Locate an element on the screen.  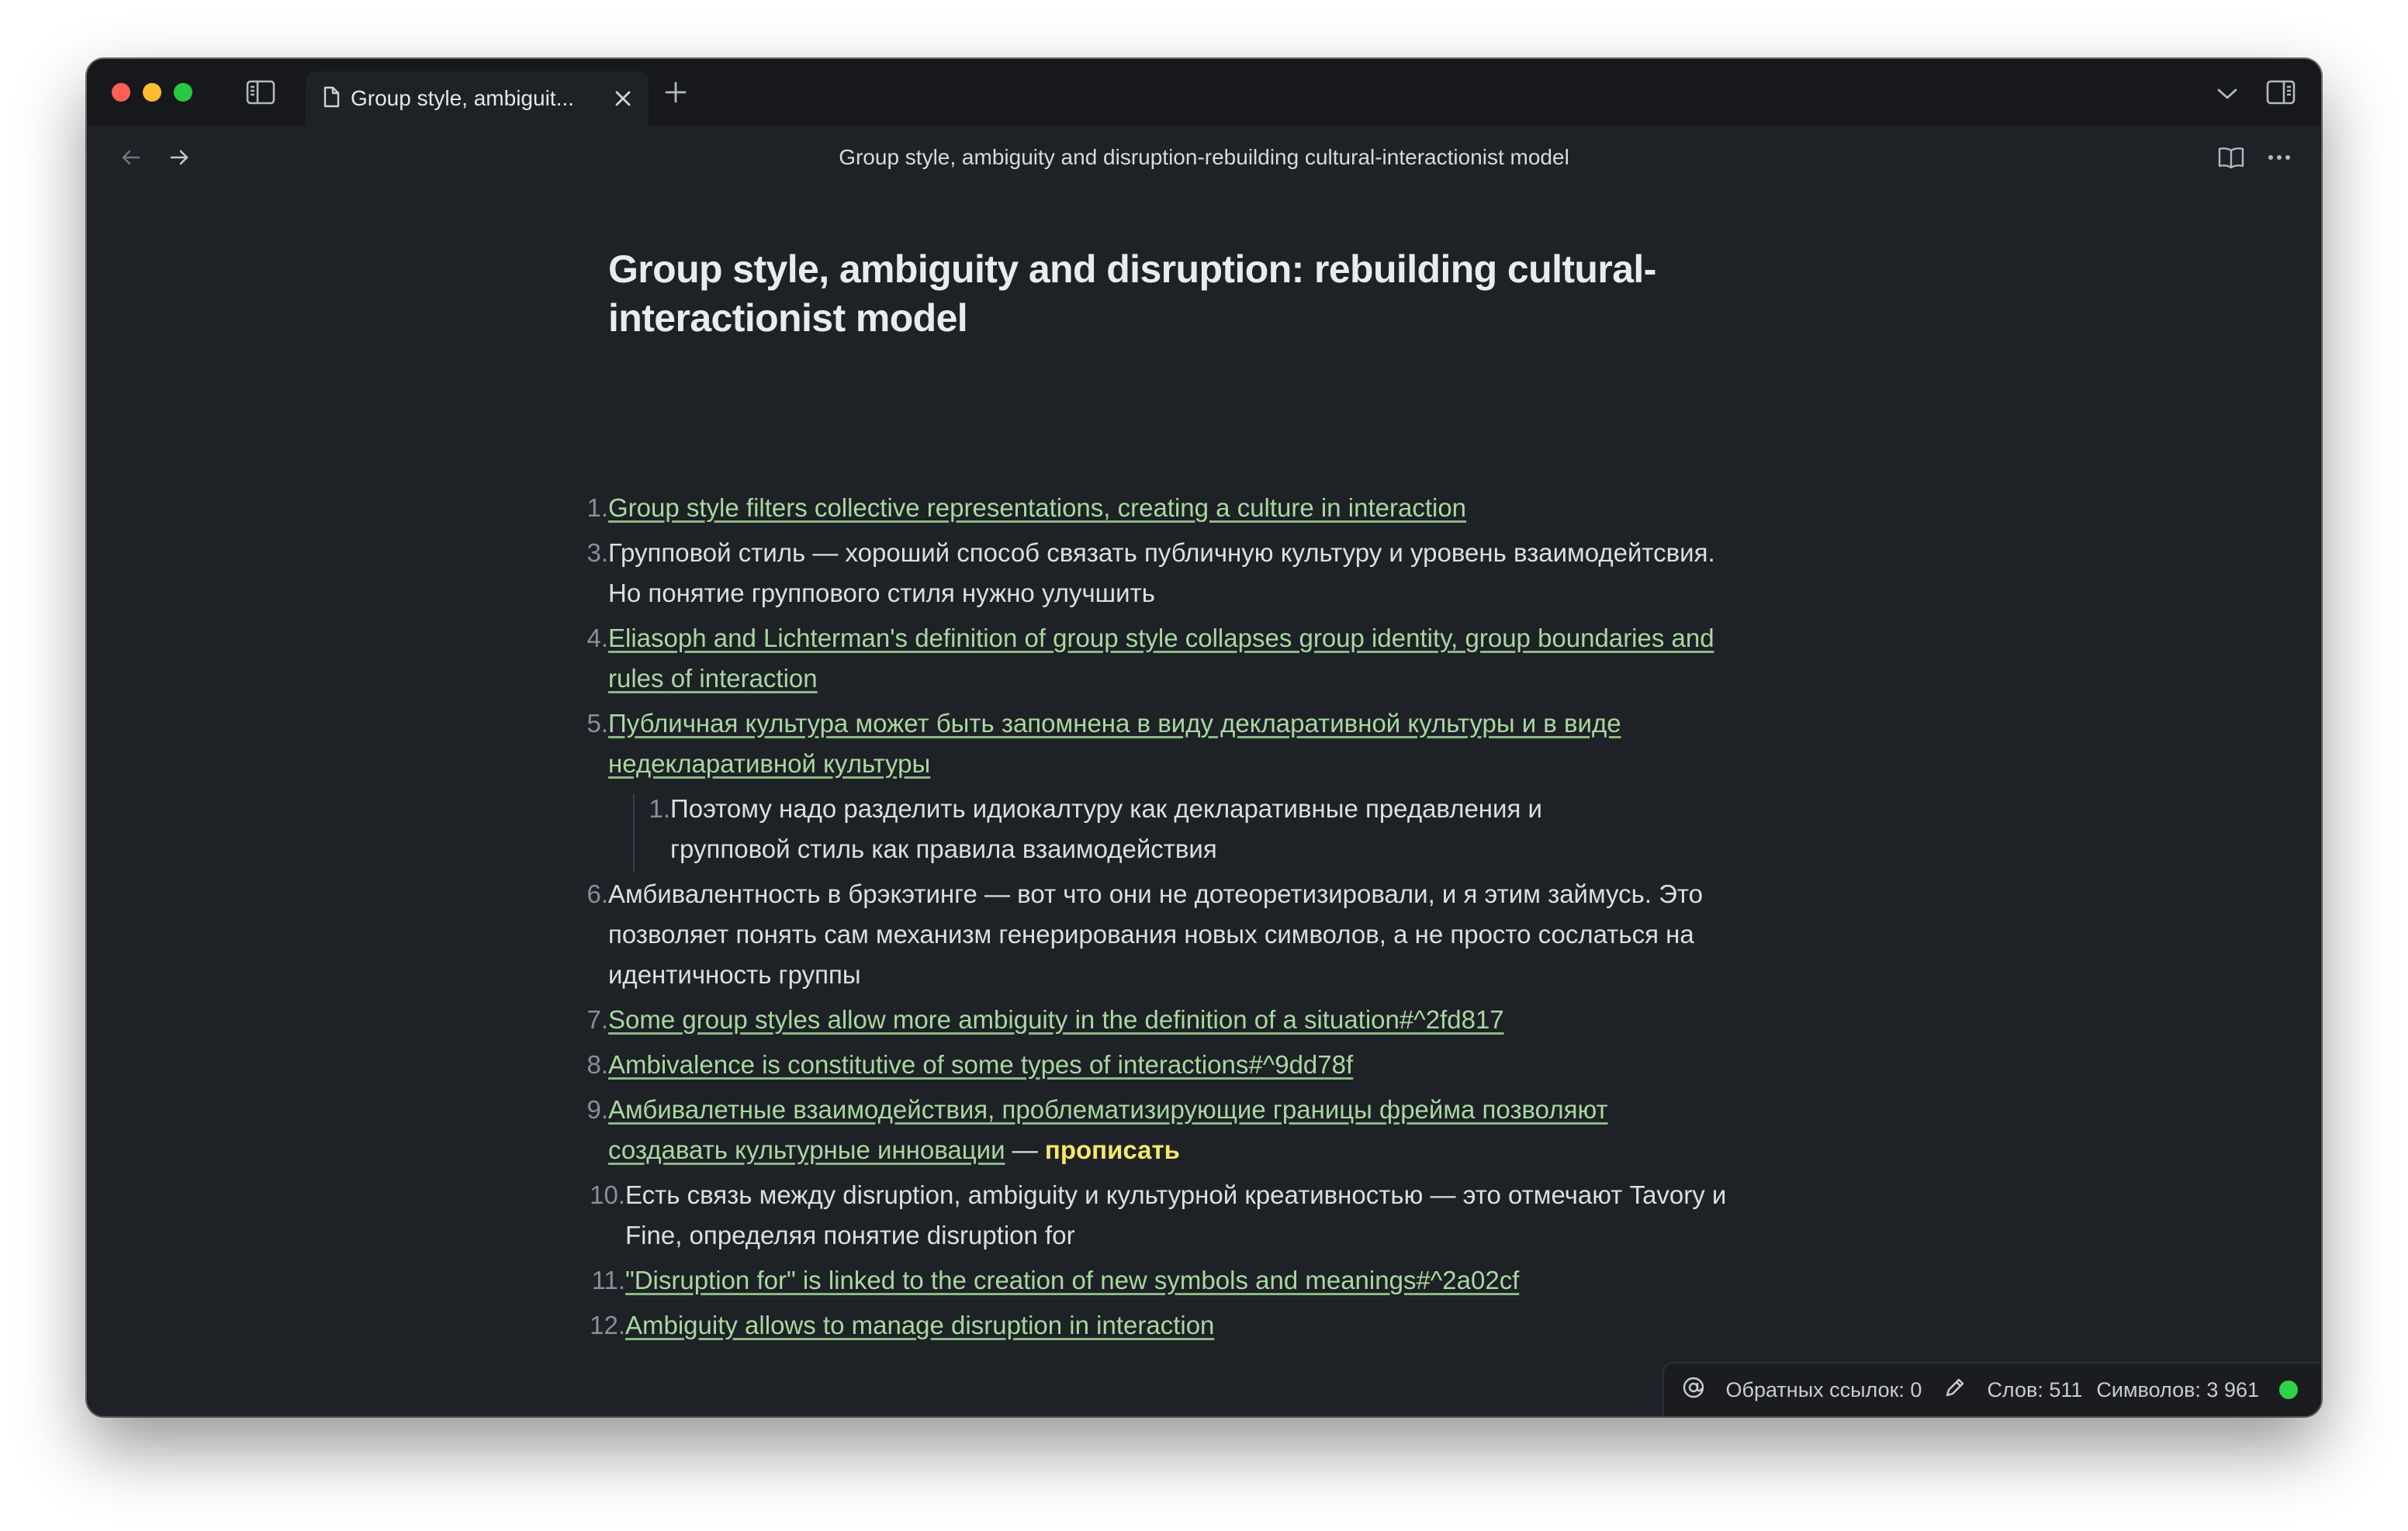
list-number: 10. is located at coordinates (607, 1194).